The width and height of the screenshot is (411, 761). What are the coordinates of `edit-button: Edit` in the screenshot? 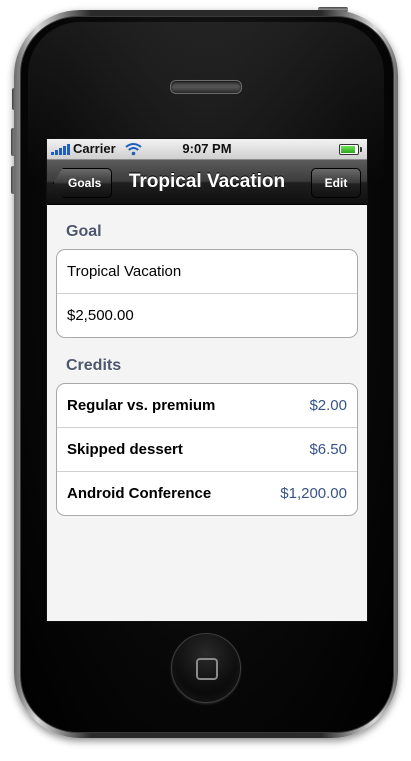 It's located at (336, 183).